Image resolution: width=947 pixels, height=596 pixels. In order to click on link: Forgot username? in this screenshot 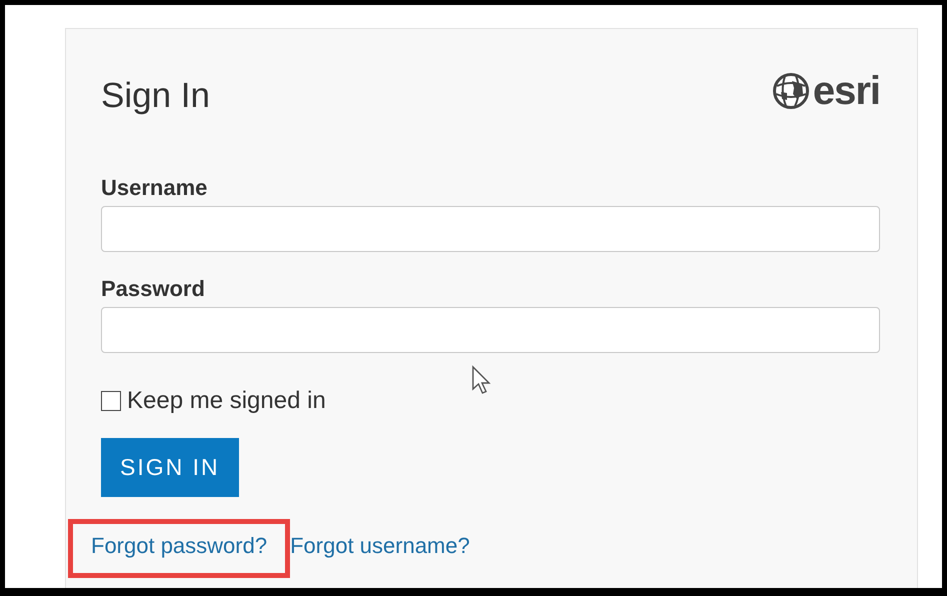, I will do `click(380, 545)`.